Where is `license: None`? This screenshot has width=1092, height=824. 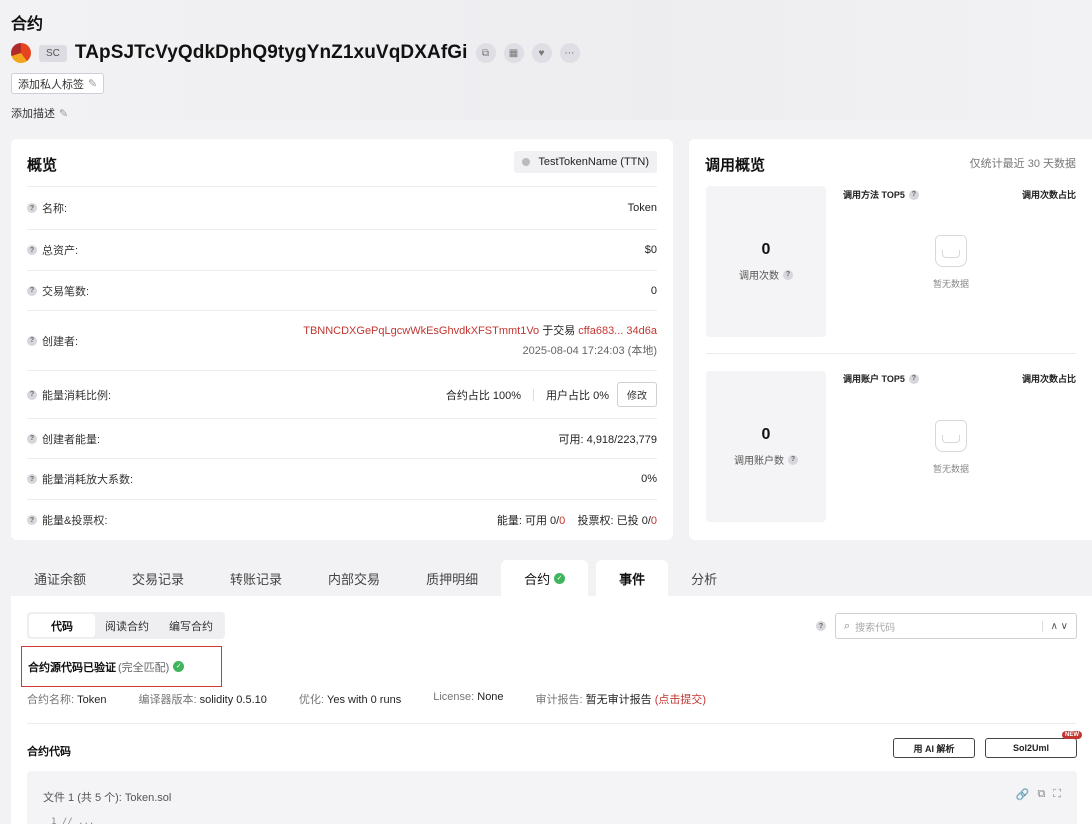 license: None is located at coordinates (490, 697).